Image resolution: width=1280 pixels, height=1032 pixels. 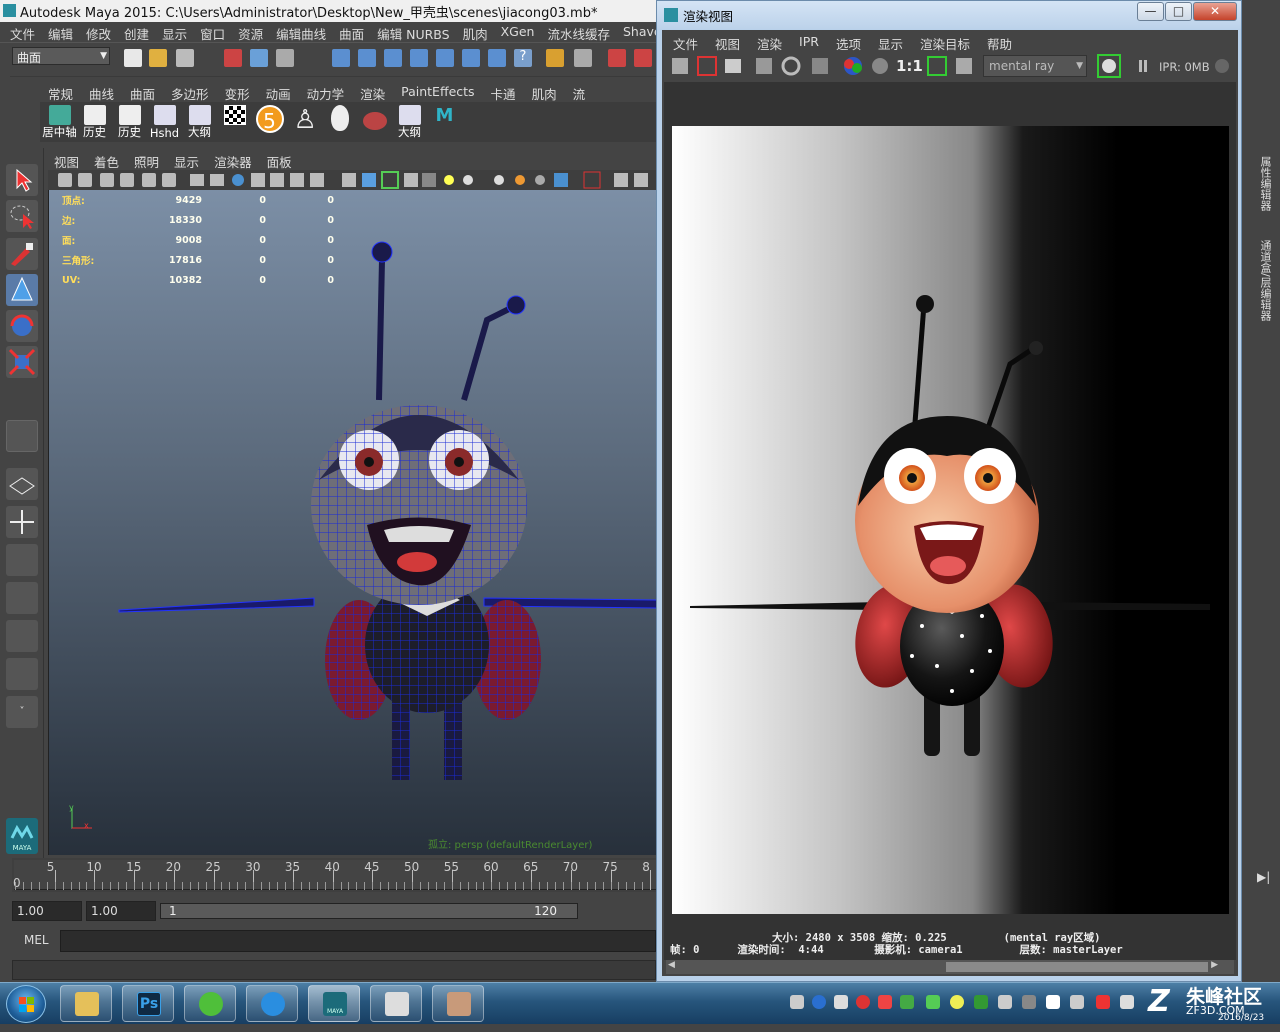 I want to click on scroll-right-icon: ▶, so click(x=1214, y=965).